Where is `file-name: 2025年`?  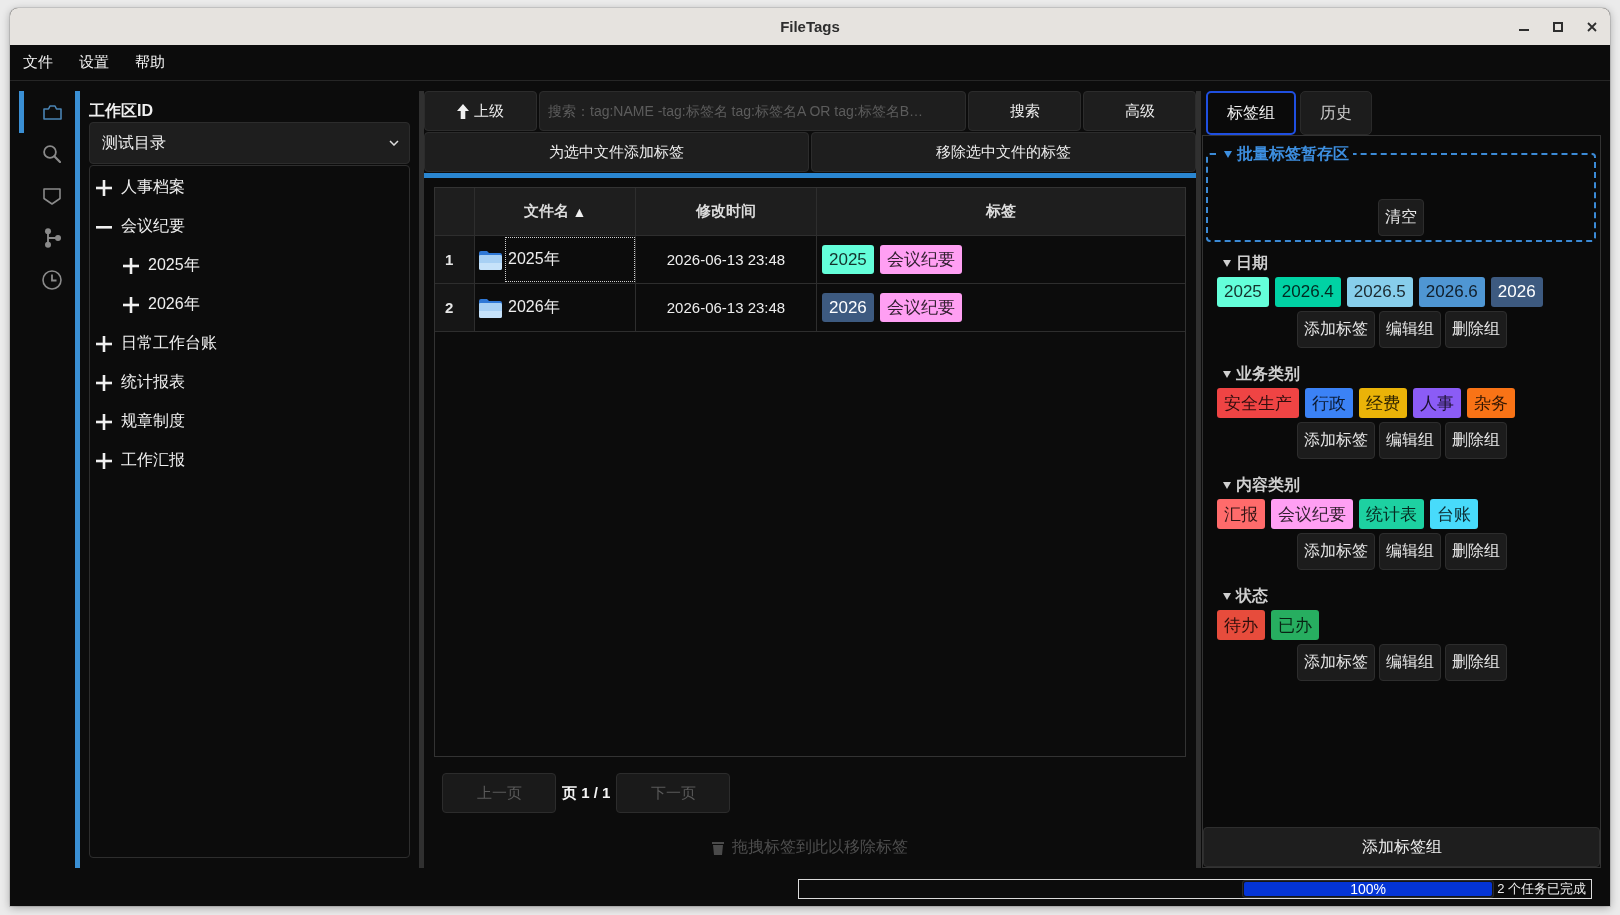
file-name: 2025年 is located at coordinates (570, 259).